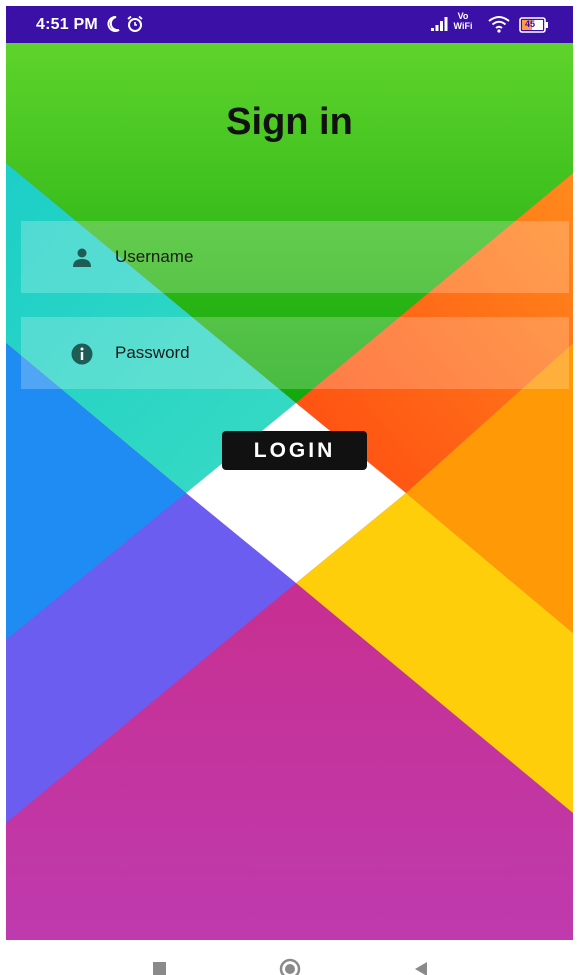 The height and width of the screenshot is (975, 577). Describe the element at coordinates (152, 352) in the screenshot. I see `password-placeholder: Password` at that location.